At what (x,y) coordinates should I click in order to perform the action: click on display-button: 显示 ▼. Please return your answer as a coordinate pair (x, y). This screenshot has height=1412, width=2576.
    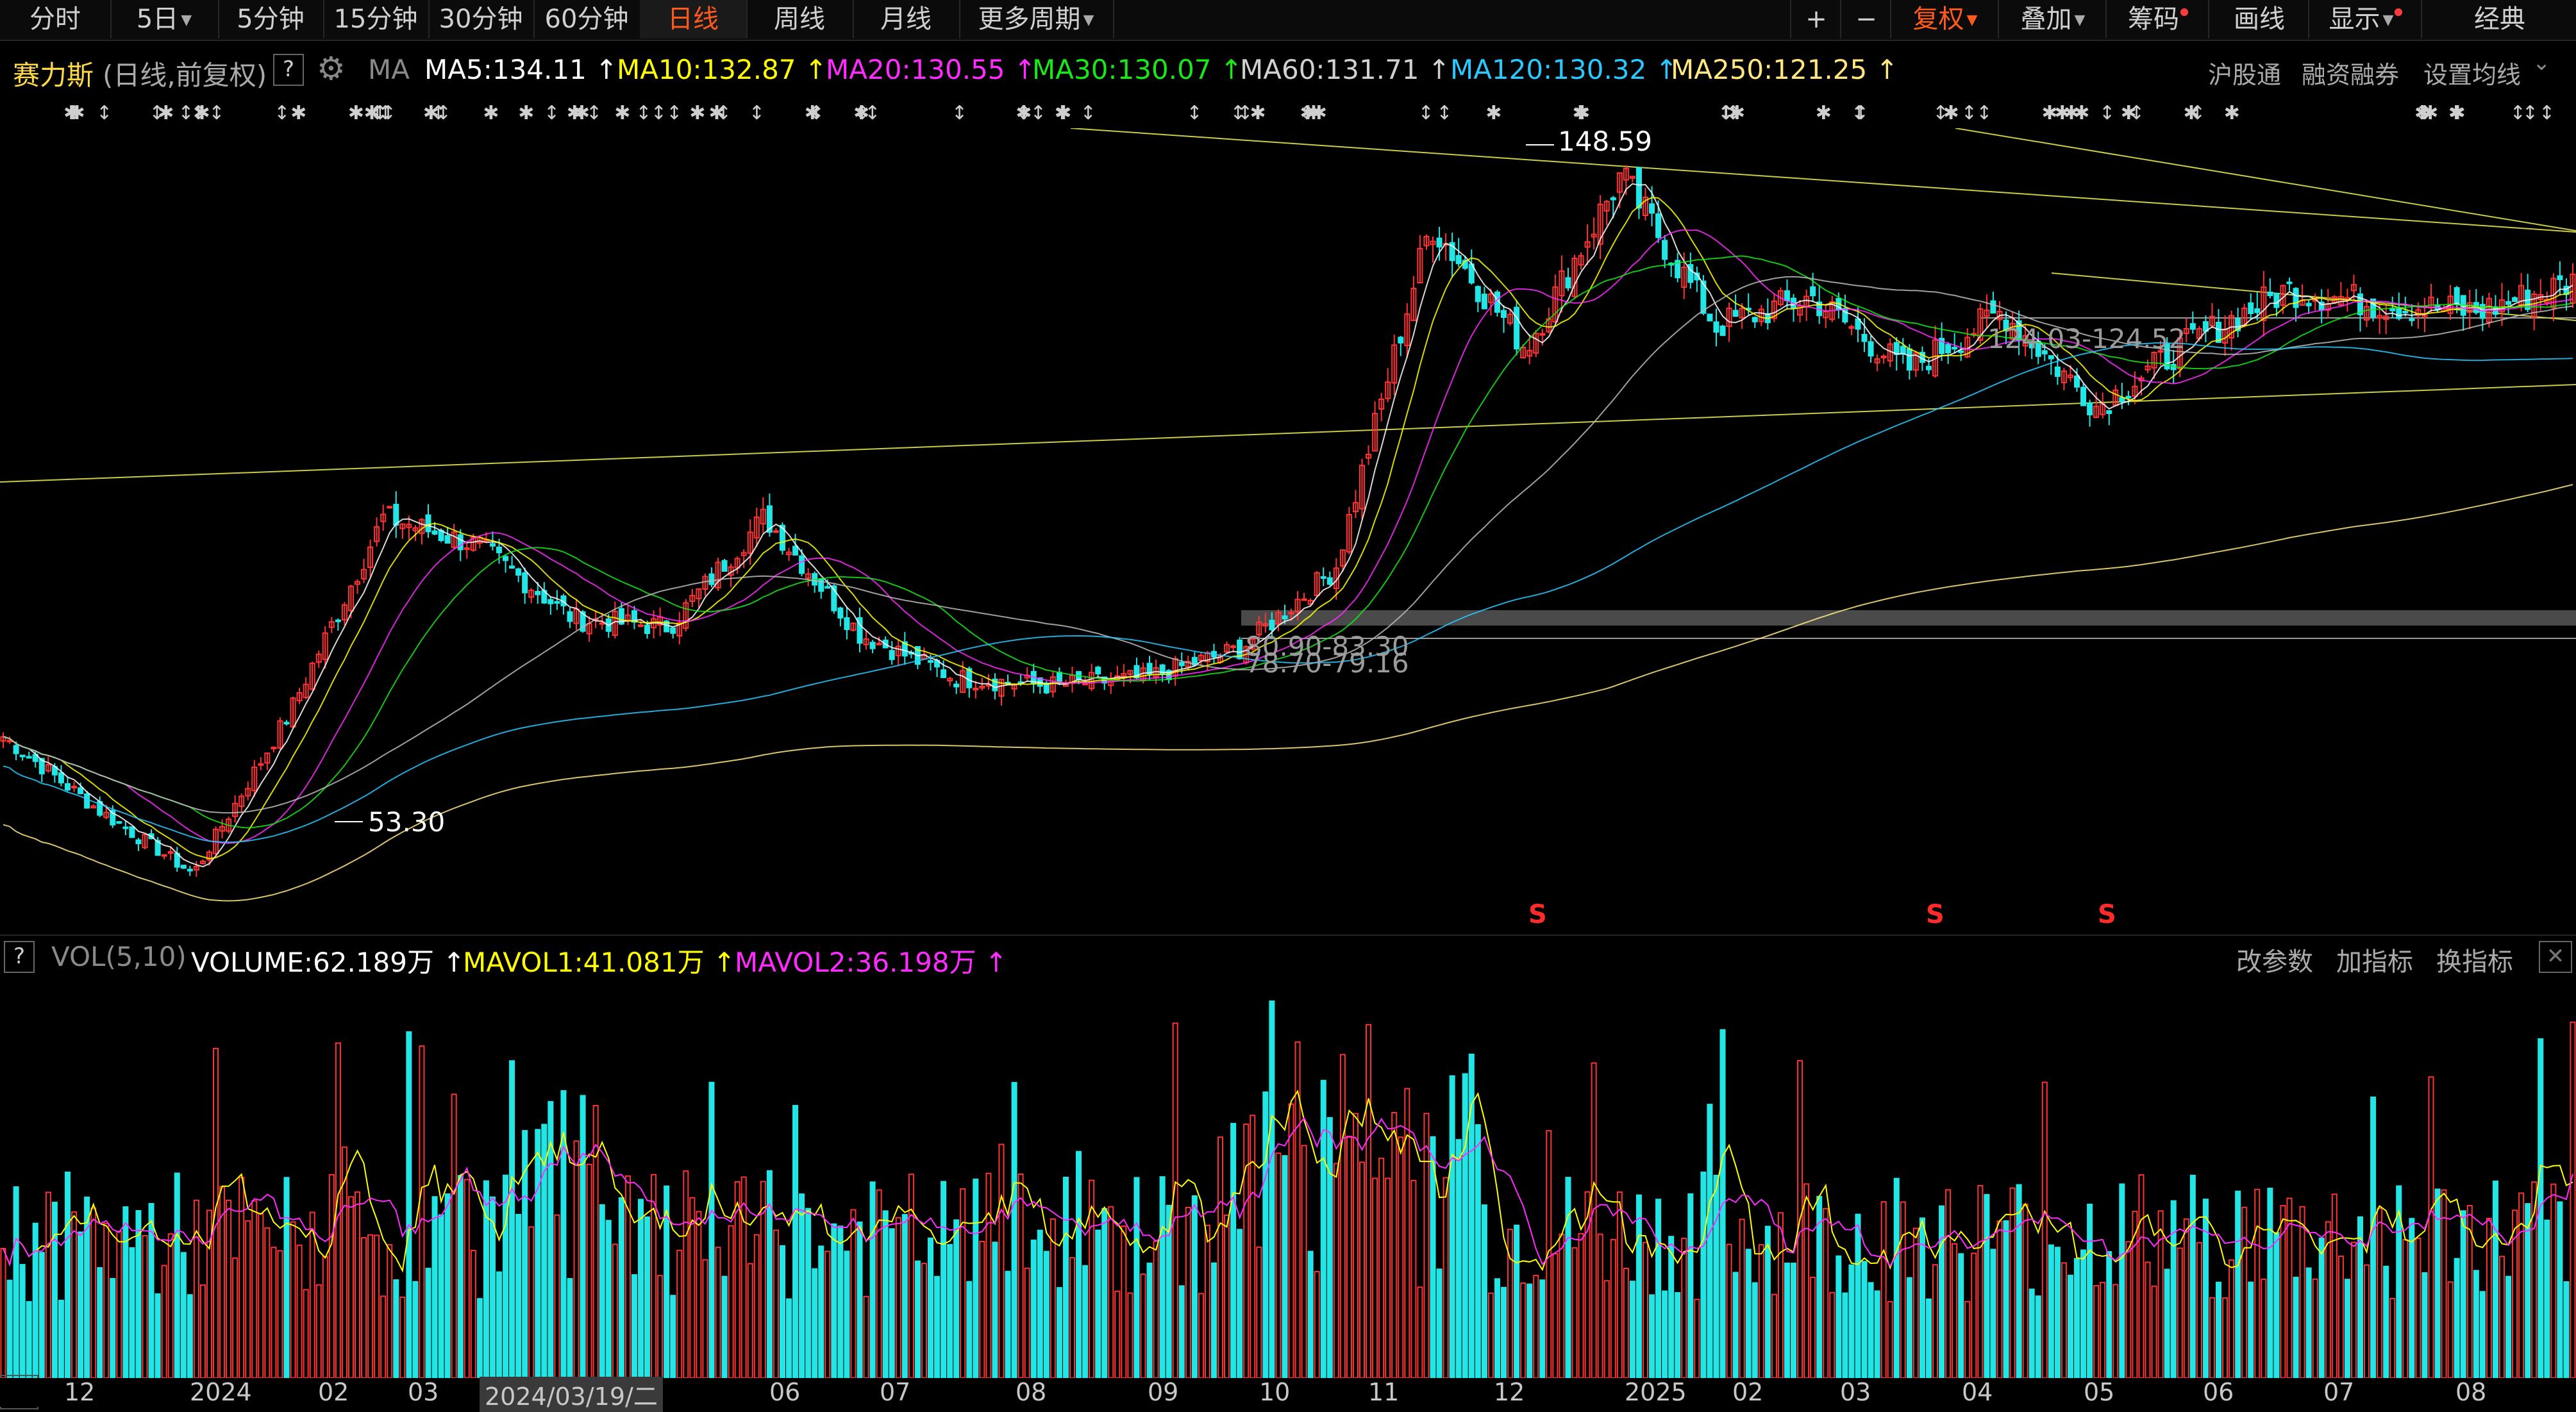
    Looking at the image, I should click on (2365, 19).